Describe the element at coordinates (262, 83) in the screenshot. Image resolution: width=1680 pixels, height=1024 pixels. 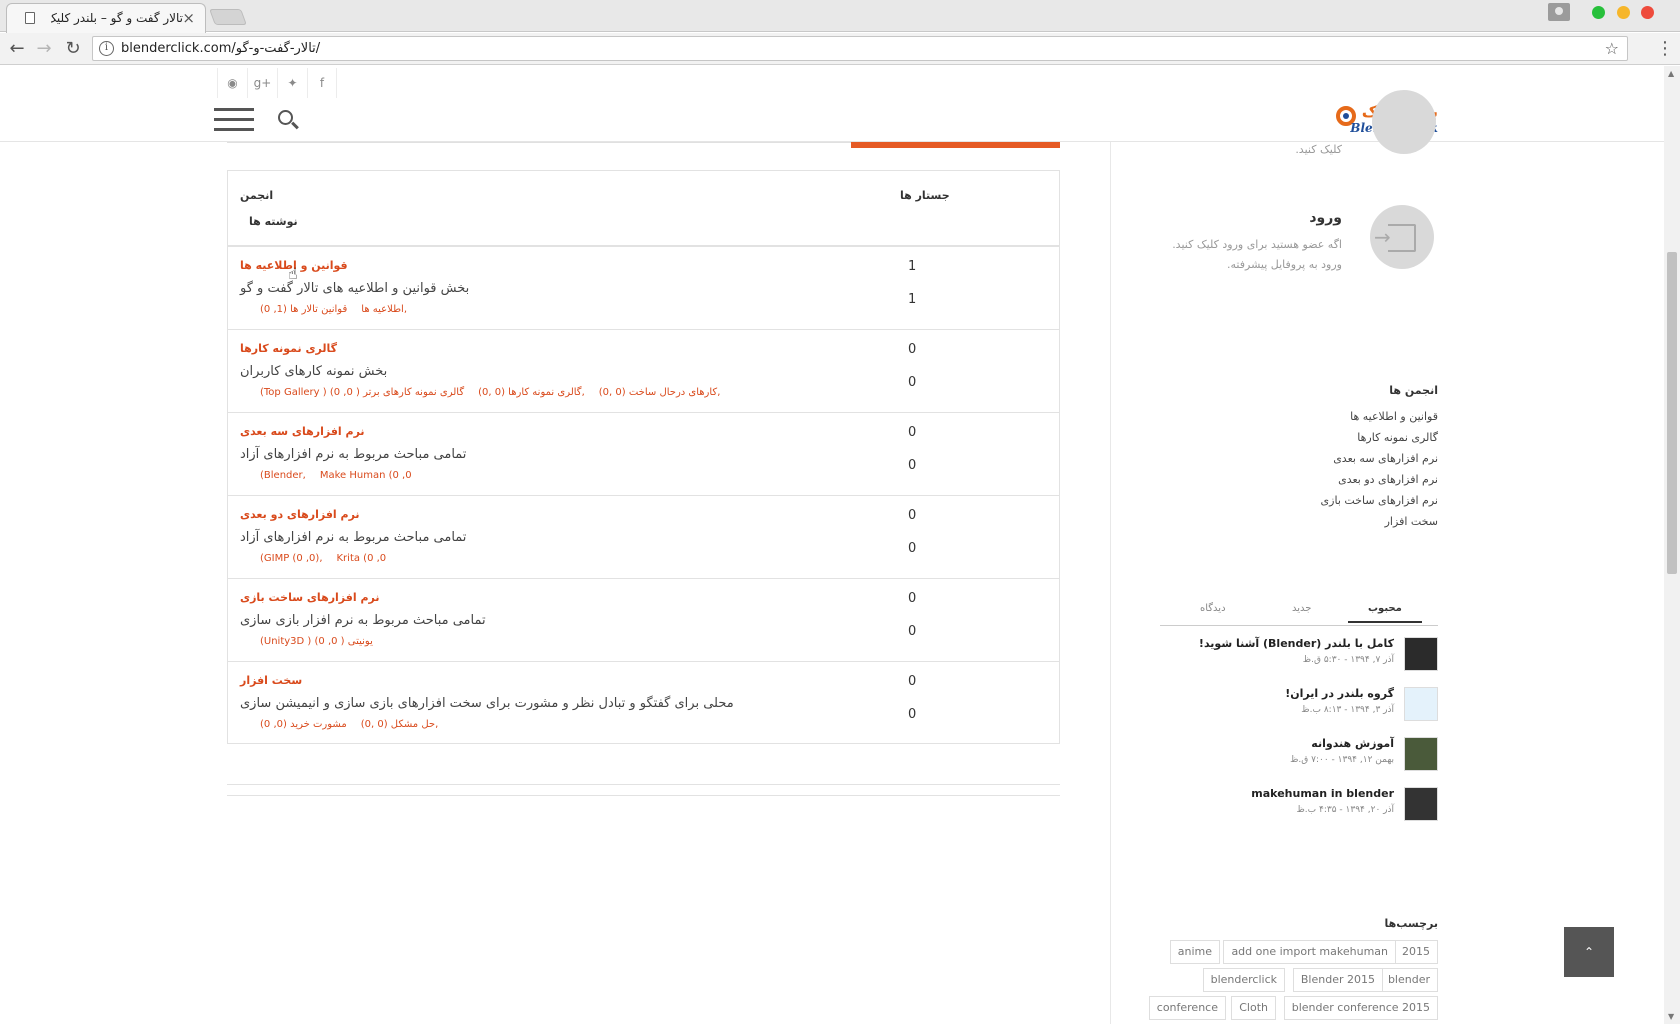
I see `google-plus-icon: g+` at that location.